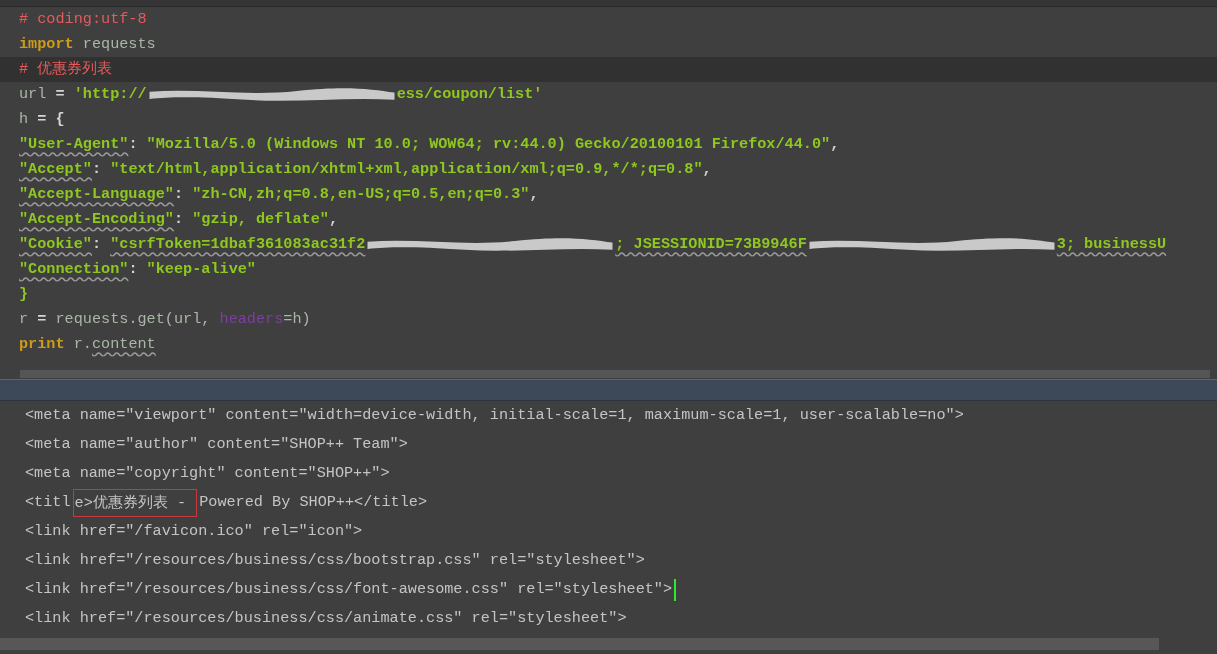 This screenshot has height=654, width=1217. I want to click on code-text: url = 'http://, so click(83, 94).